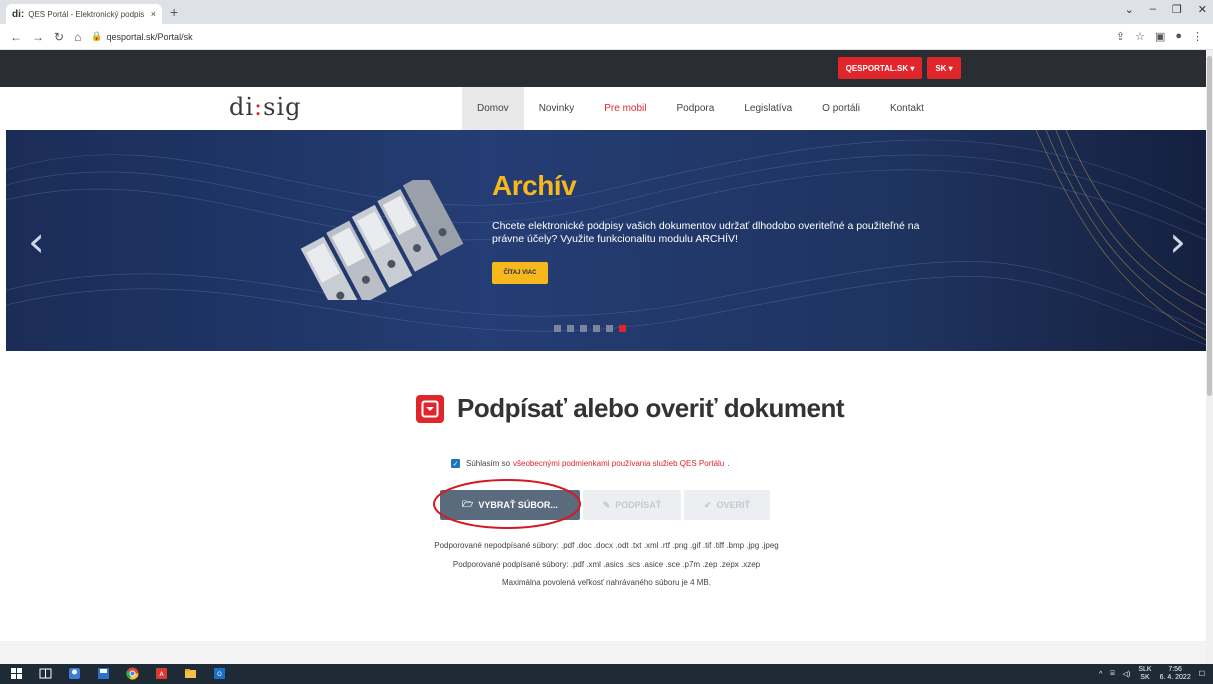  I want to click on browser-nav-icons: ← → ↻ ⌂, so click(40, 37).